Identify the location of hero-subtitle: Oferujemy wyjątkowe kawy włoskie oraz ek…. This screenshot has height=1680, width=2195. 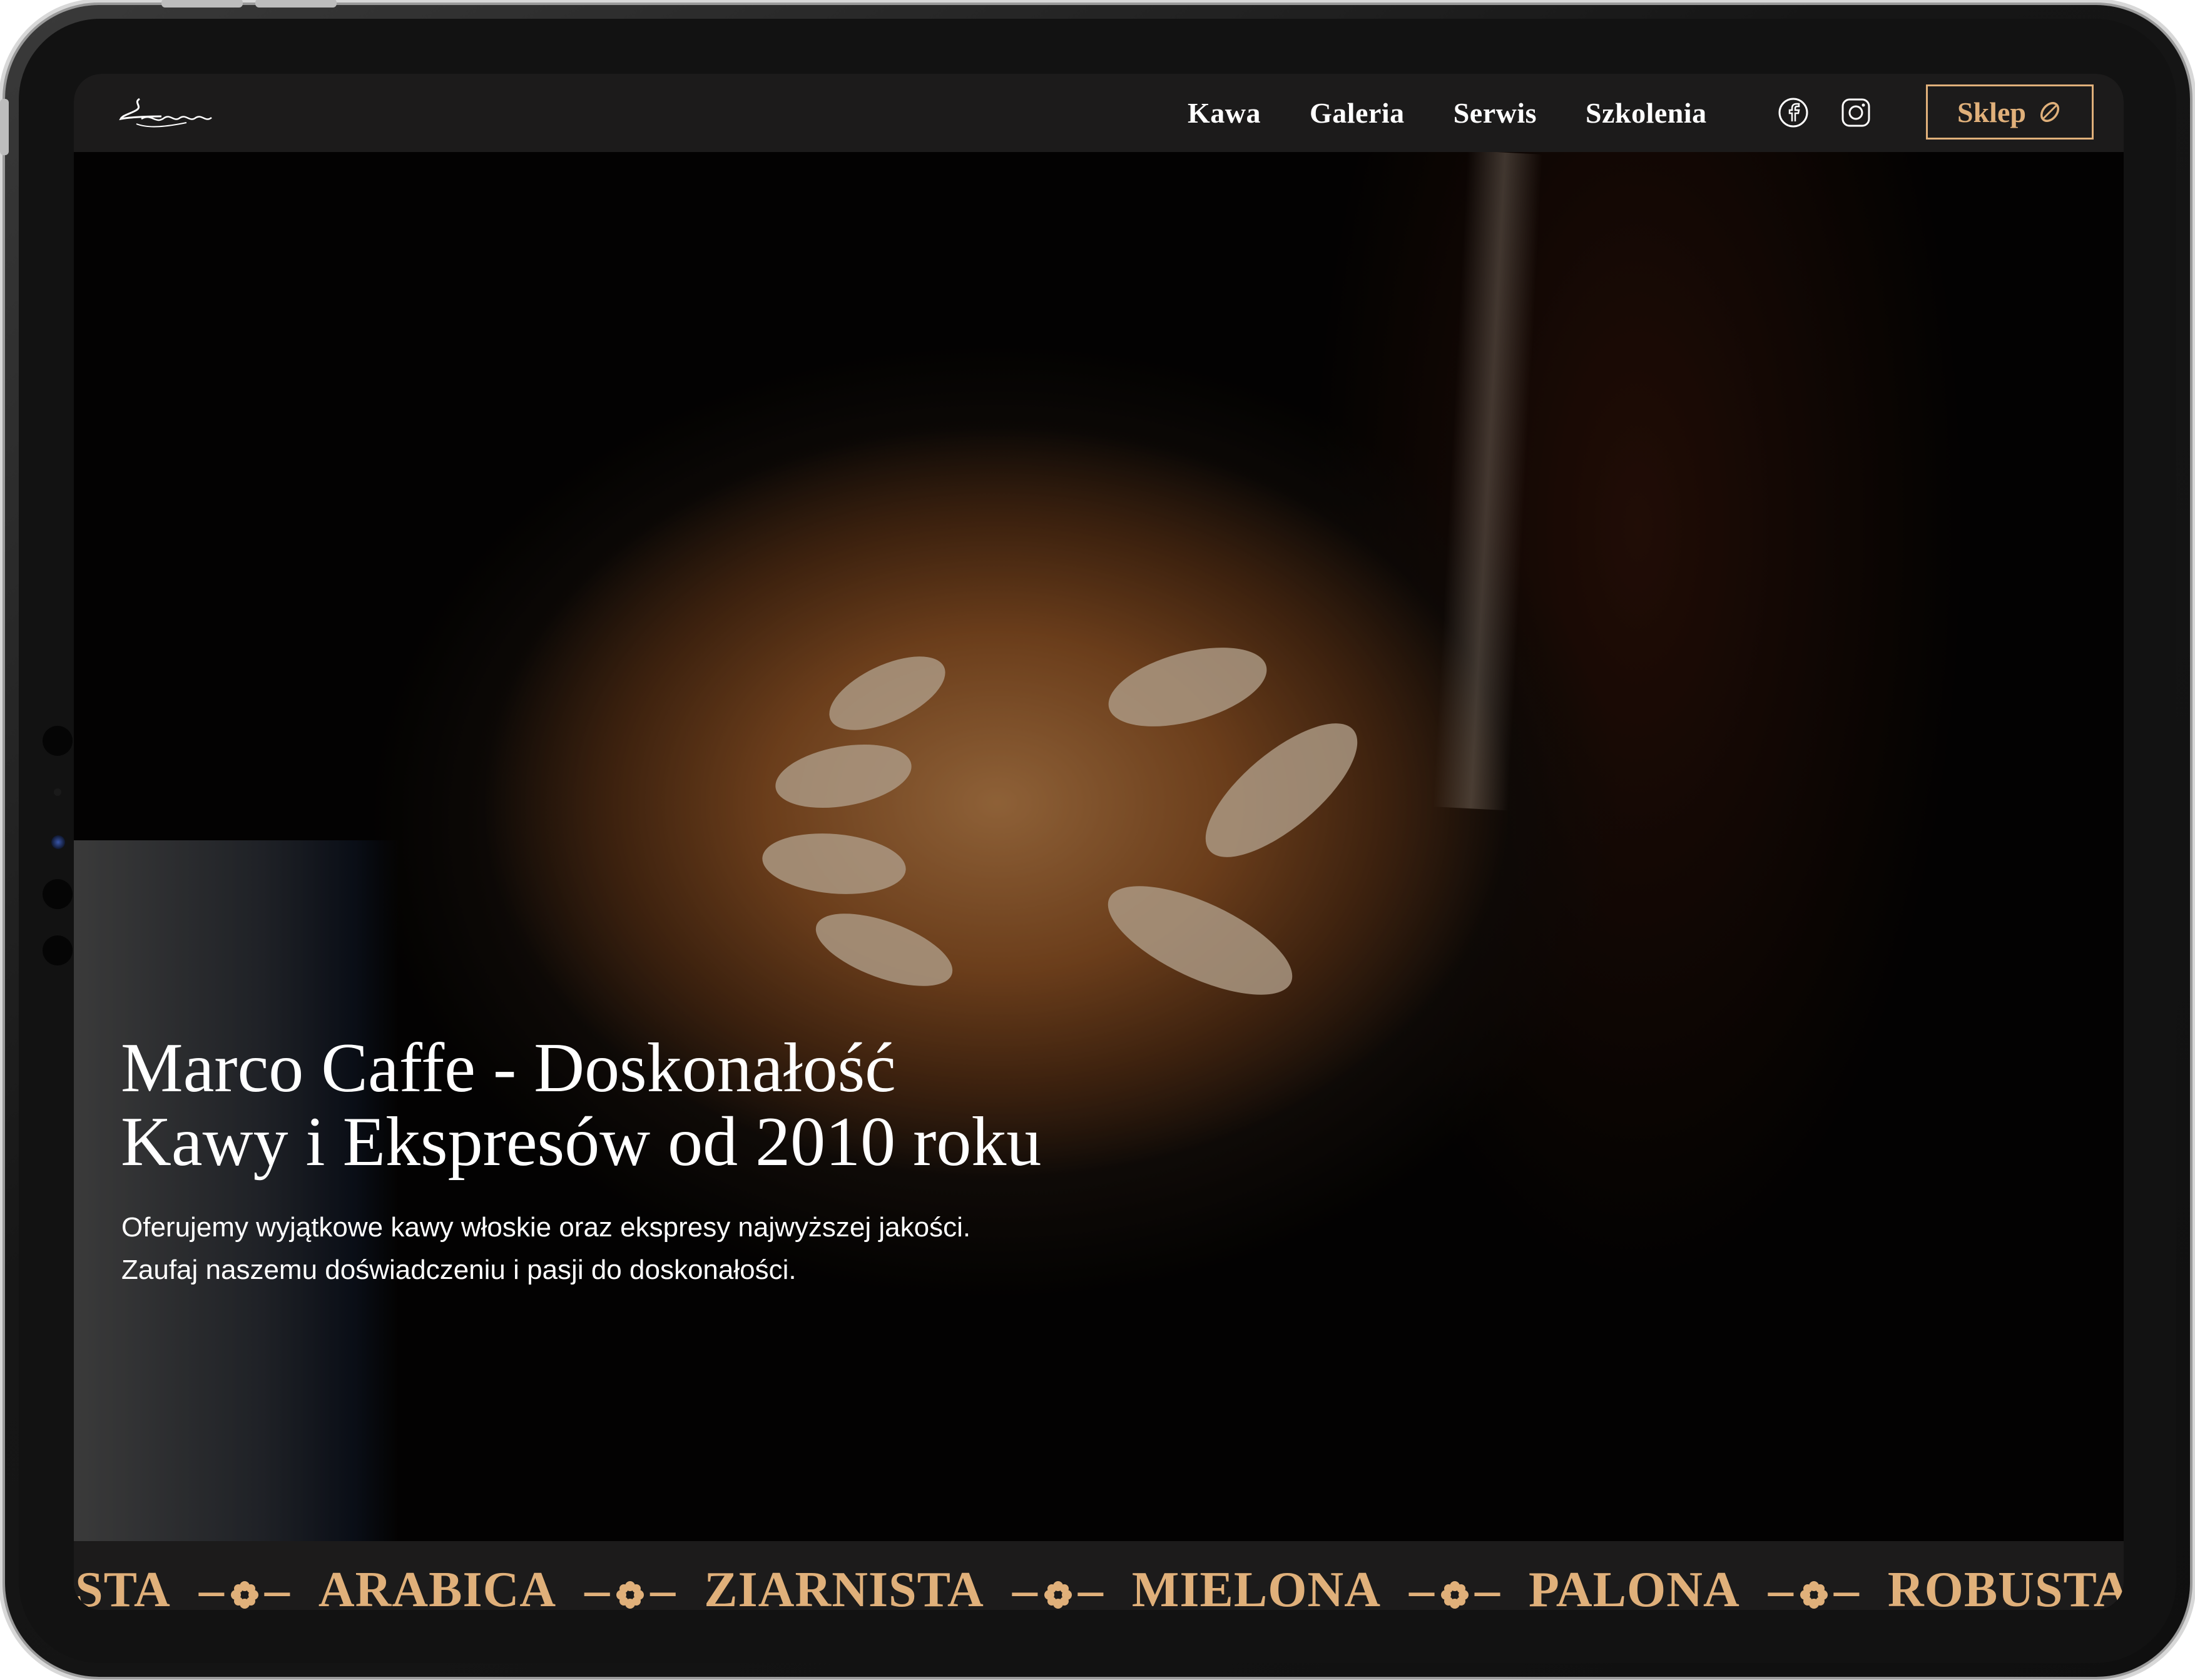
(716, 1248).